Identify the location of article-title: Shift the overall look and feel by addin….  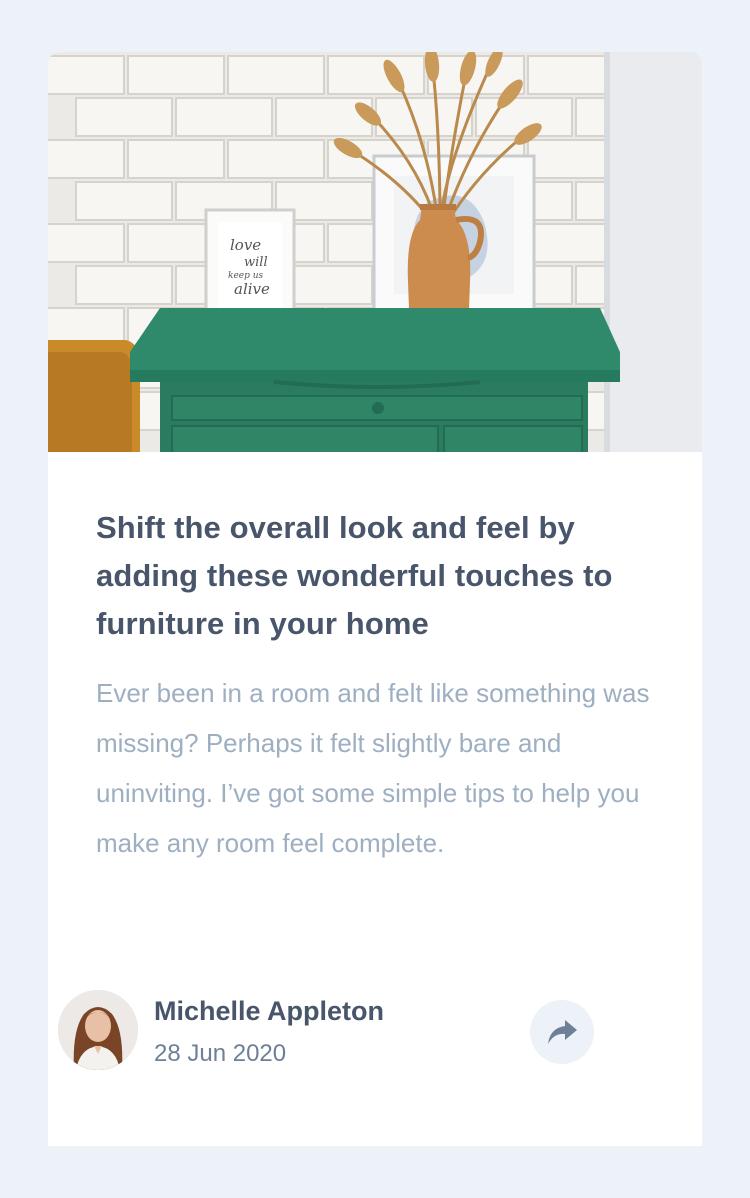
(376, 576).